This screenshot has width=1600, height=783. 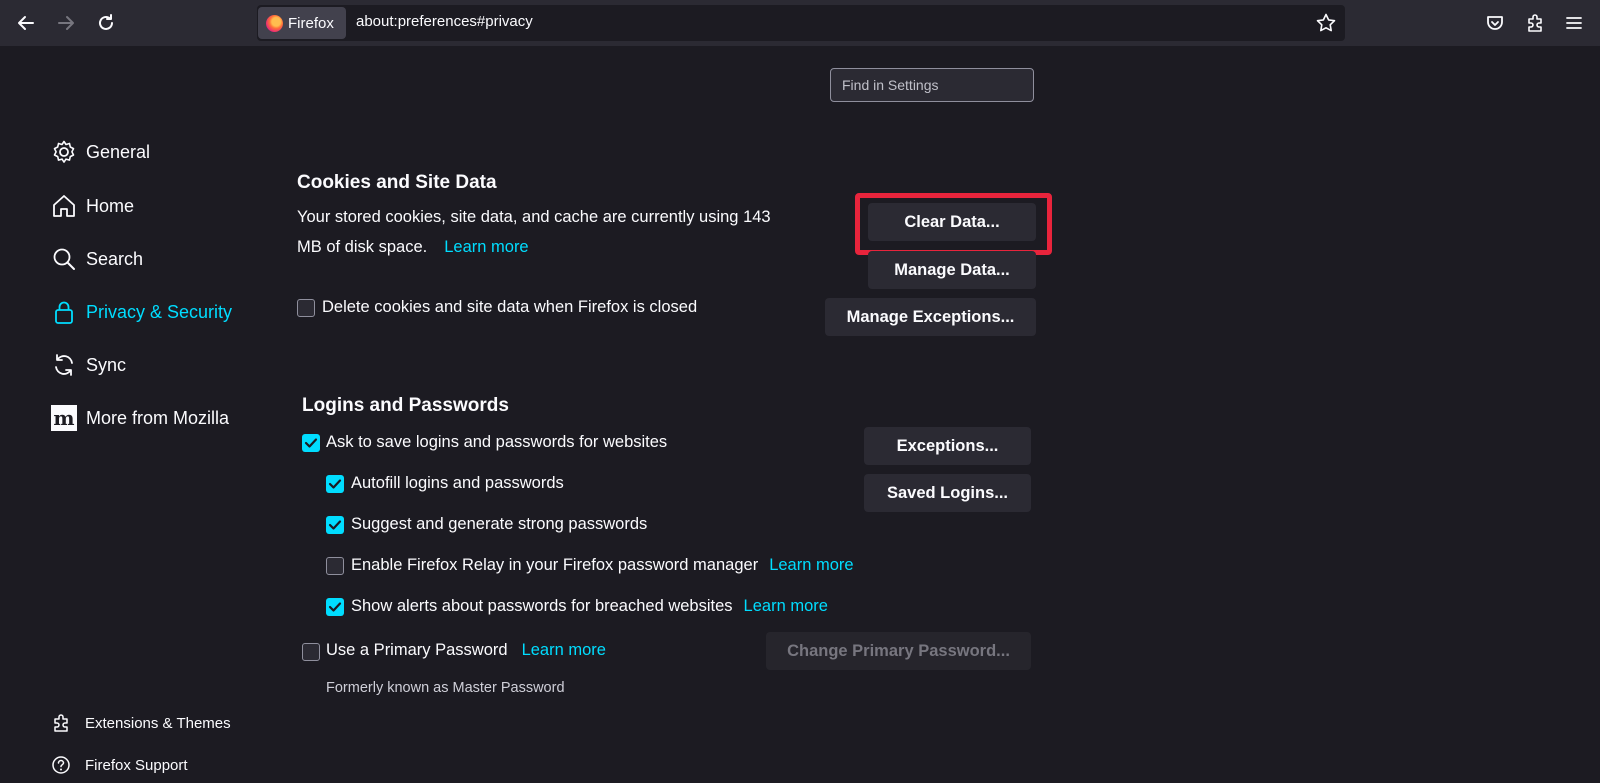 I want to click on autofill-checkbox, so click(x=335, y=484).